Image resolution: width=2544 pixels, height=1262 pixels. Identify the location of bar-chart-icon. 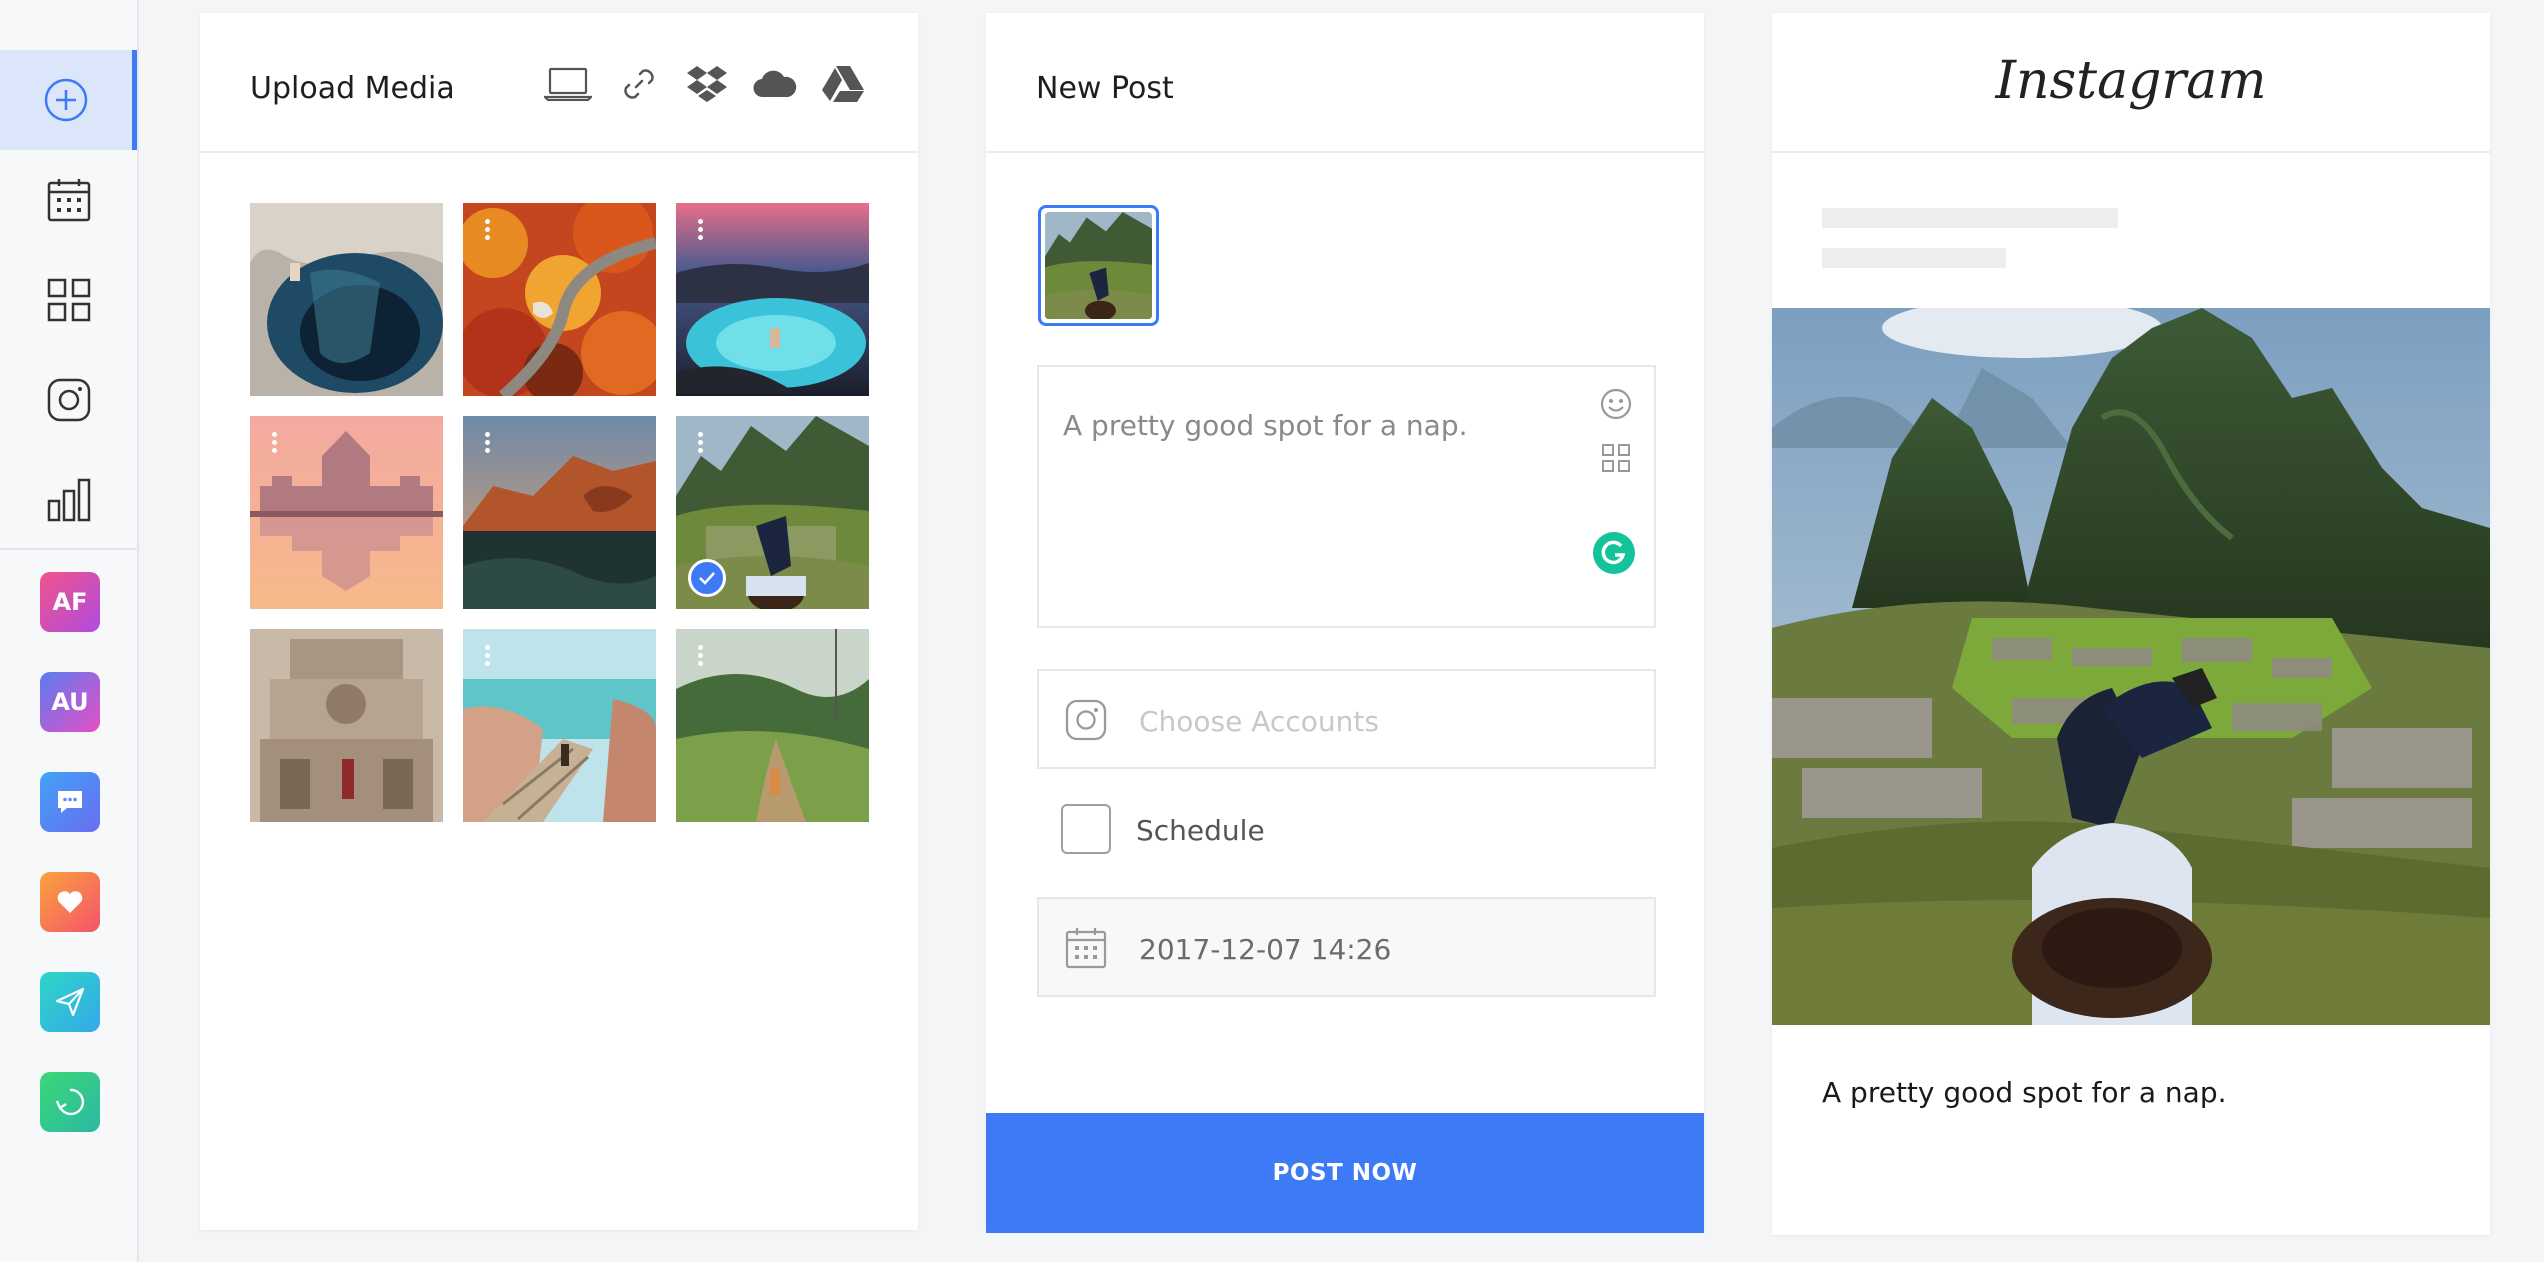
(68, 500).